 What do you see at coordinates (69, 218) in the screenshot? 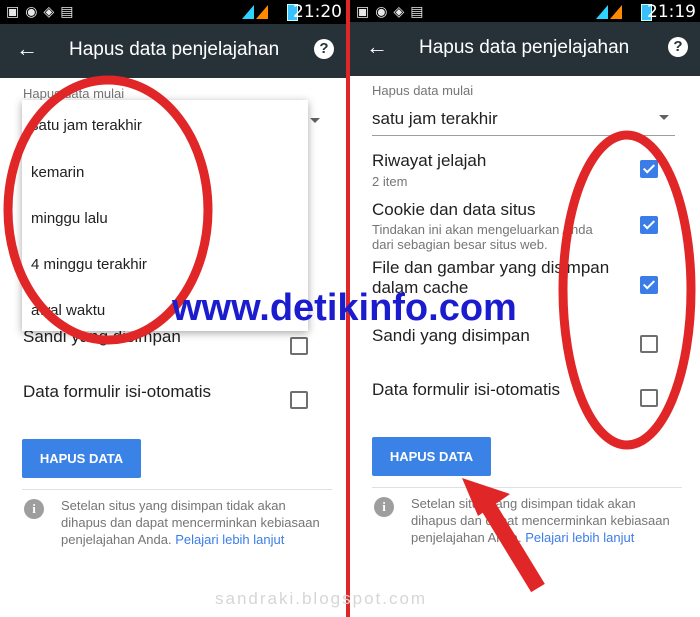
I see `menu-item: minggu lalu` at bounding box center [69, 218].